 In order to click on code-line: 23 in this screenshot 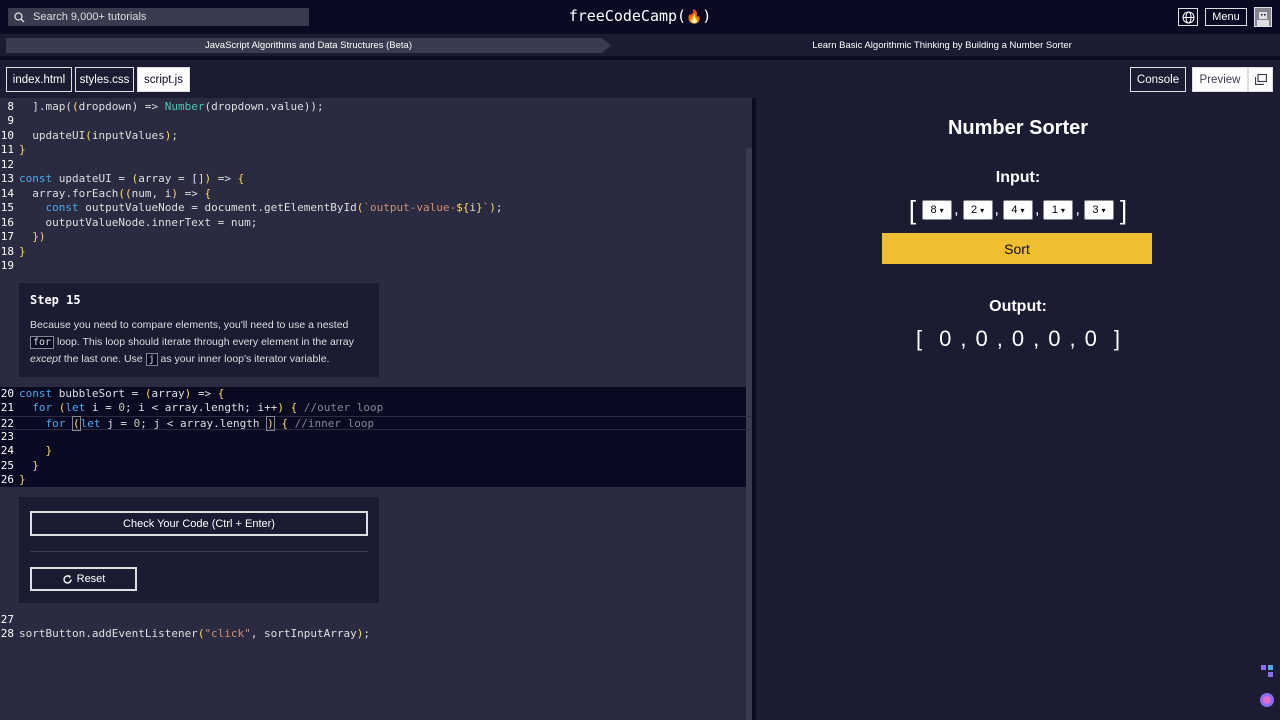, I will do `click(376, 437)`.